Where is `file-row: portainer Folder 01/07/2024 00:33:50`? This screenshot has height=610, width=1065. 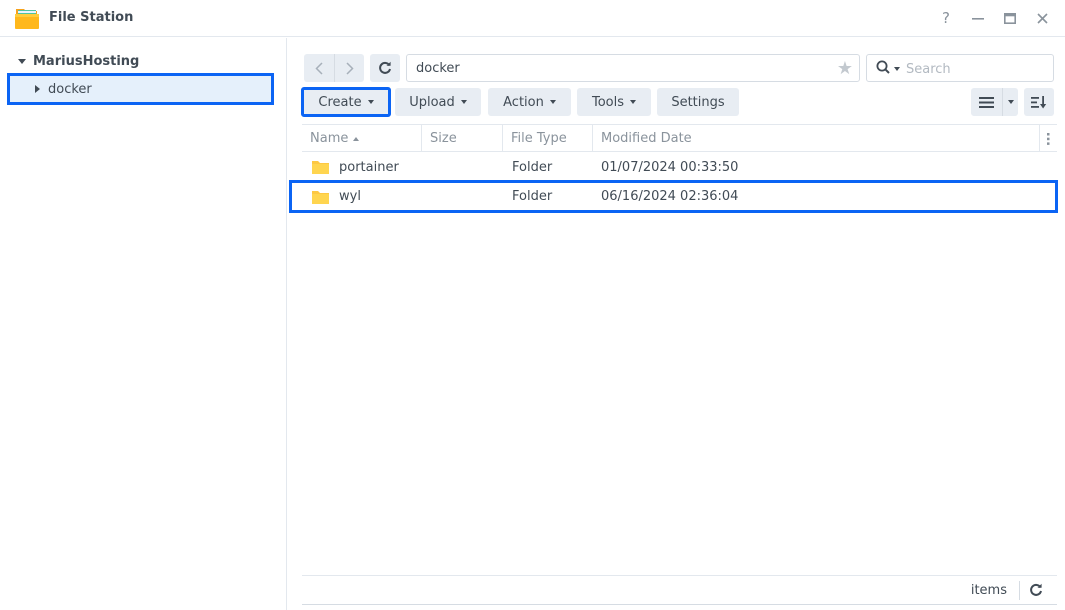
file-row: portainer Folder 01/07/2024 00:33:50 is located at coordinates (679, 167).